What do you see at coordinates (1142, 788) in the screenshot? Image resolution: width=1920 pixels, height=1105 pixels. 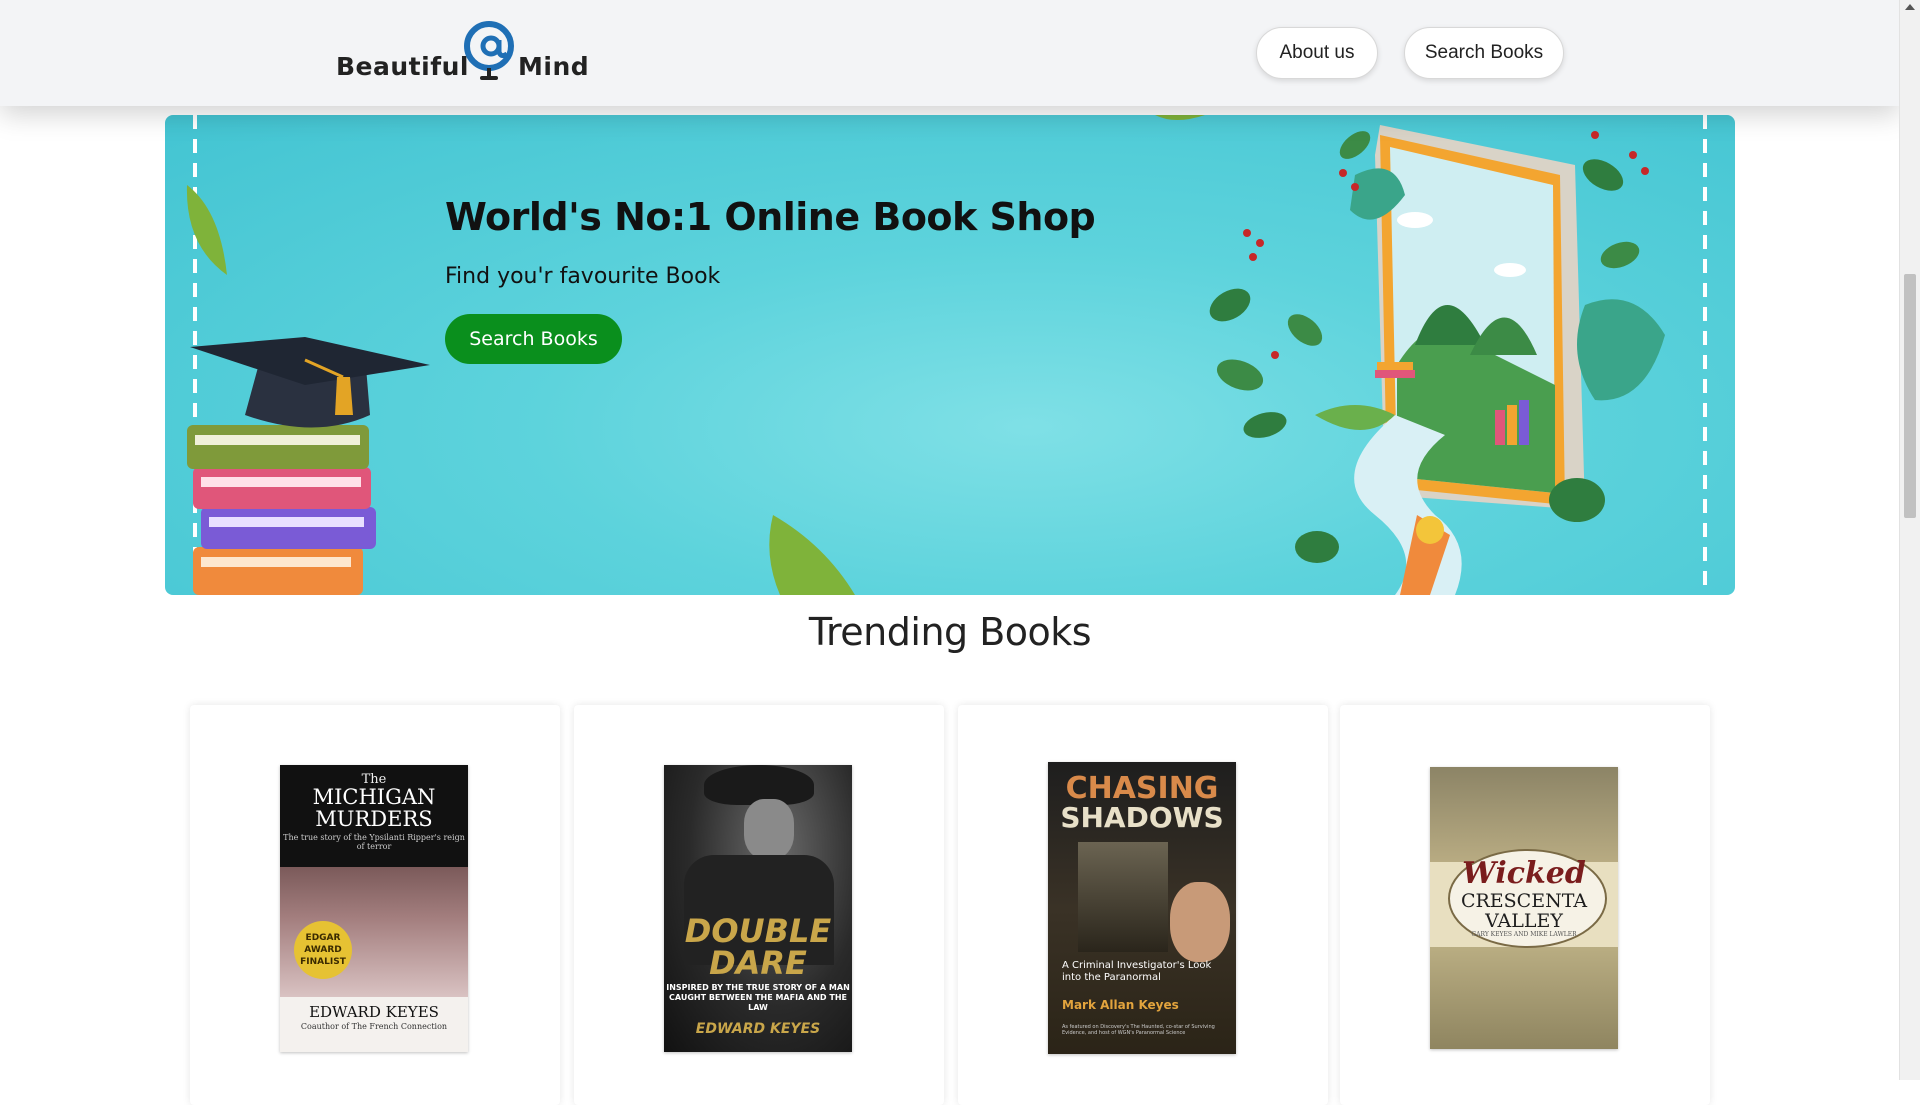 I see `cover-title-line-1: CHASING` at bounding box center [1142, 788].